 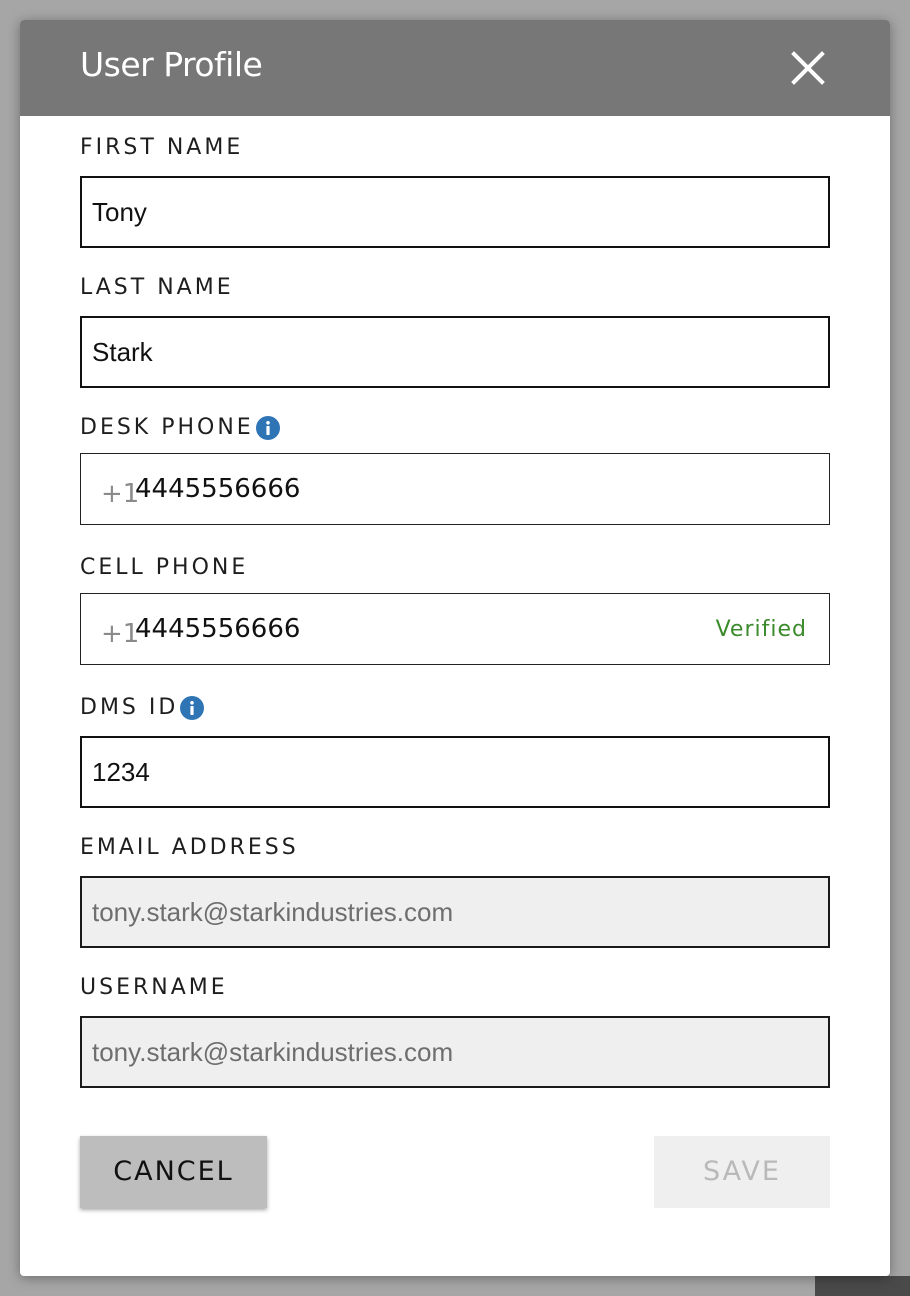 What do you see at coordinates (171, 64) in the screenshot?
I see `dialog-title: User Profile` at bounding box center [171, 64].